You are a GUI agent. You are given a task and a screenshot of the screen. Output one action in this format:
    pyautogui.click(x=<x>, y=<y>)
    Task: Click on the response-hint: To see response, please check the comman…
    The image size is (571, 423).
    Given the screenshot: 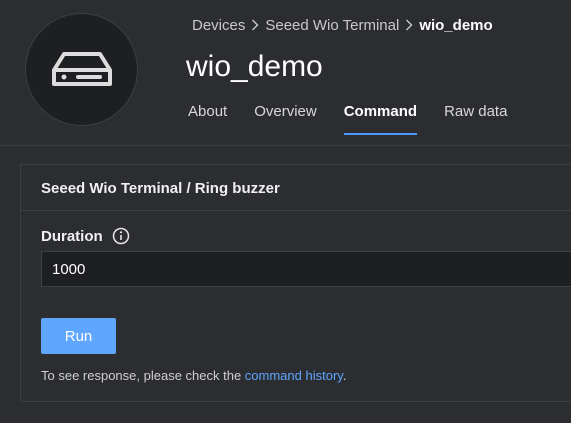 What is the action you would take?
    pyautogui.click(x=193, y=375)
    